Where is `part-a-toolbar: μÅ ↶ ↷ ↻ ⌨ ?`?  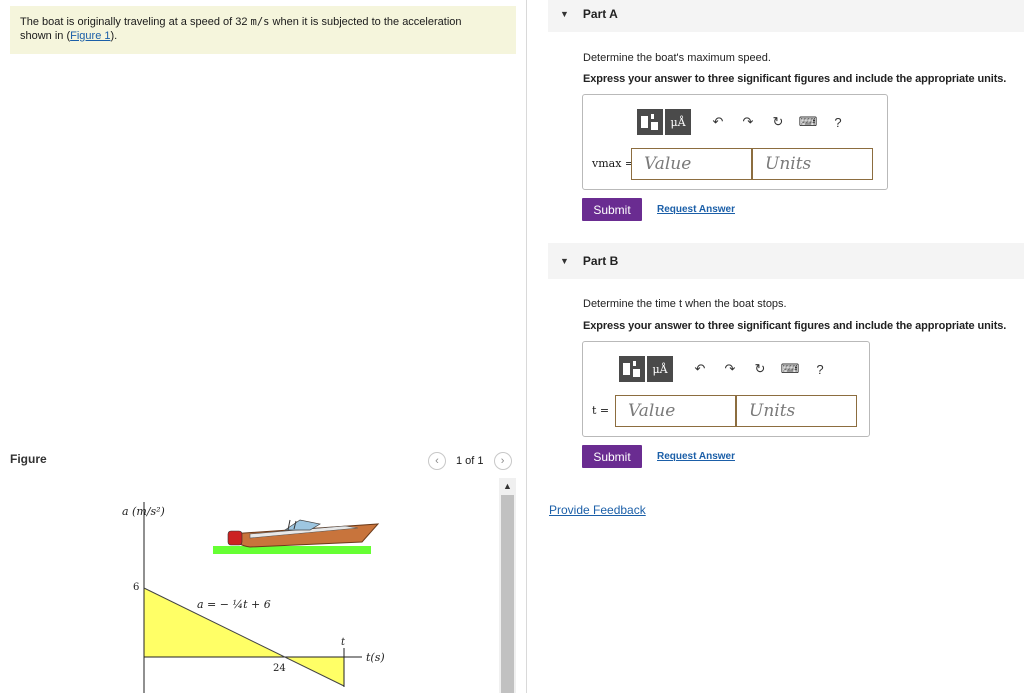 part-a-toolbar: μÅ ↶ ↷ ↻ ⌨ ? is located at coordinates (745, 122).